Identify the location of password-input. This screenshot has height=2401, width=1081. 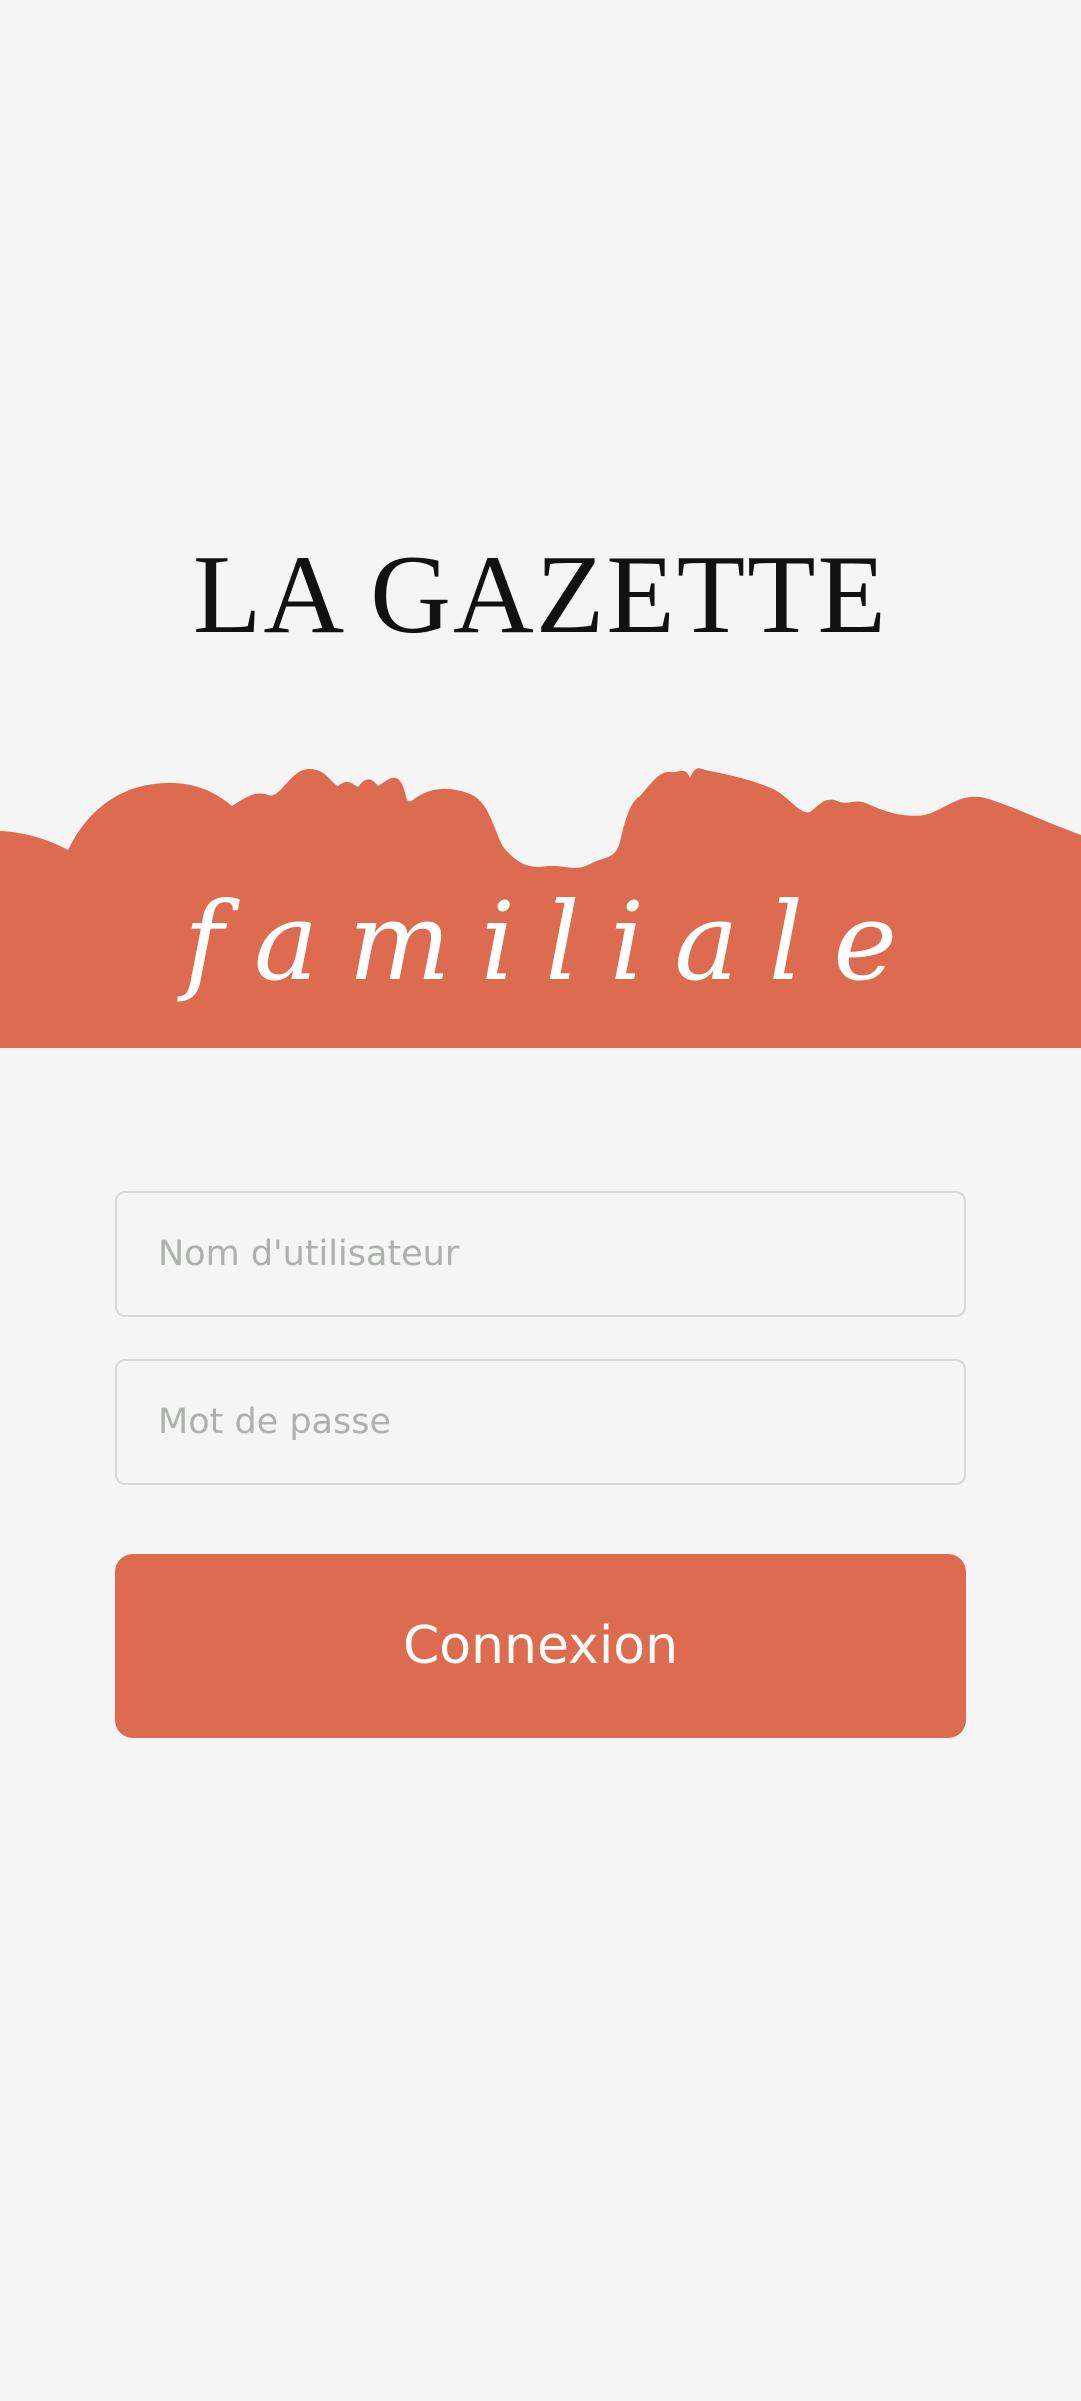
(540, 1422).